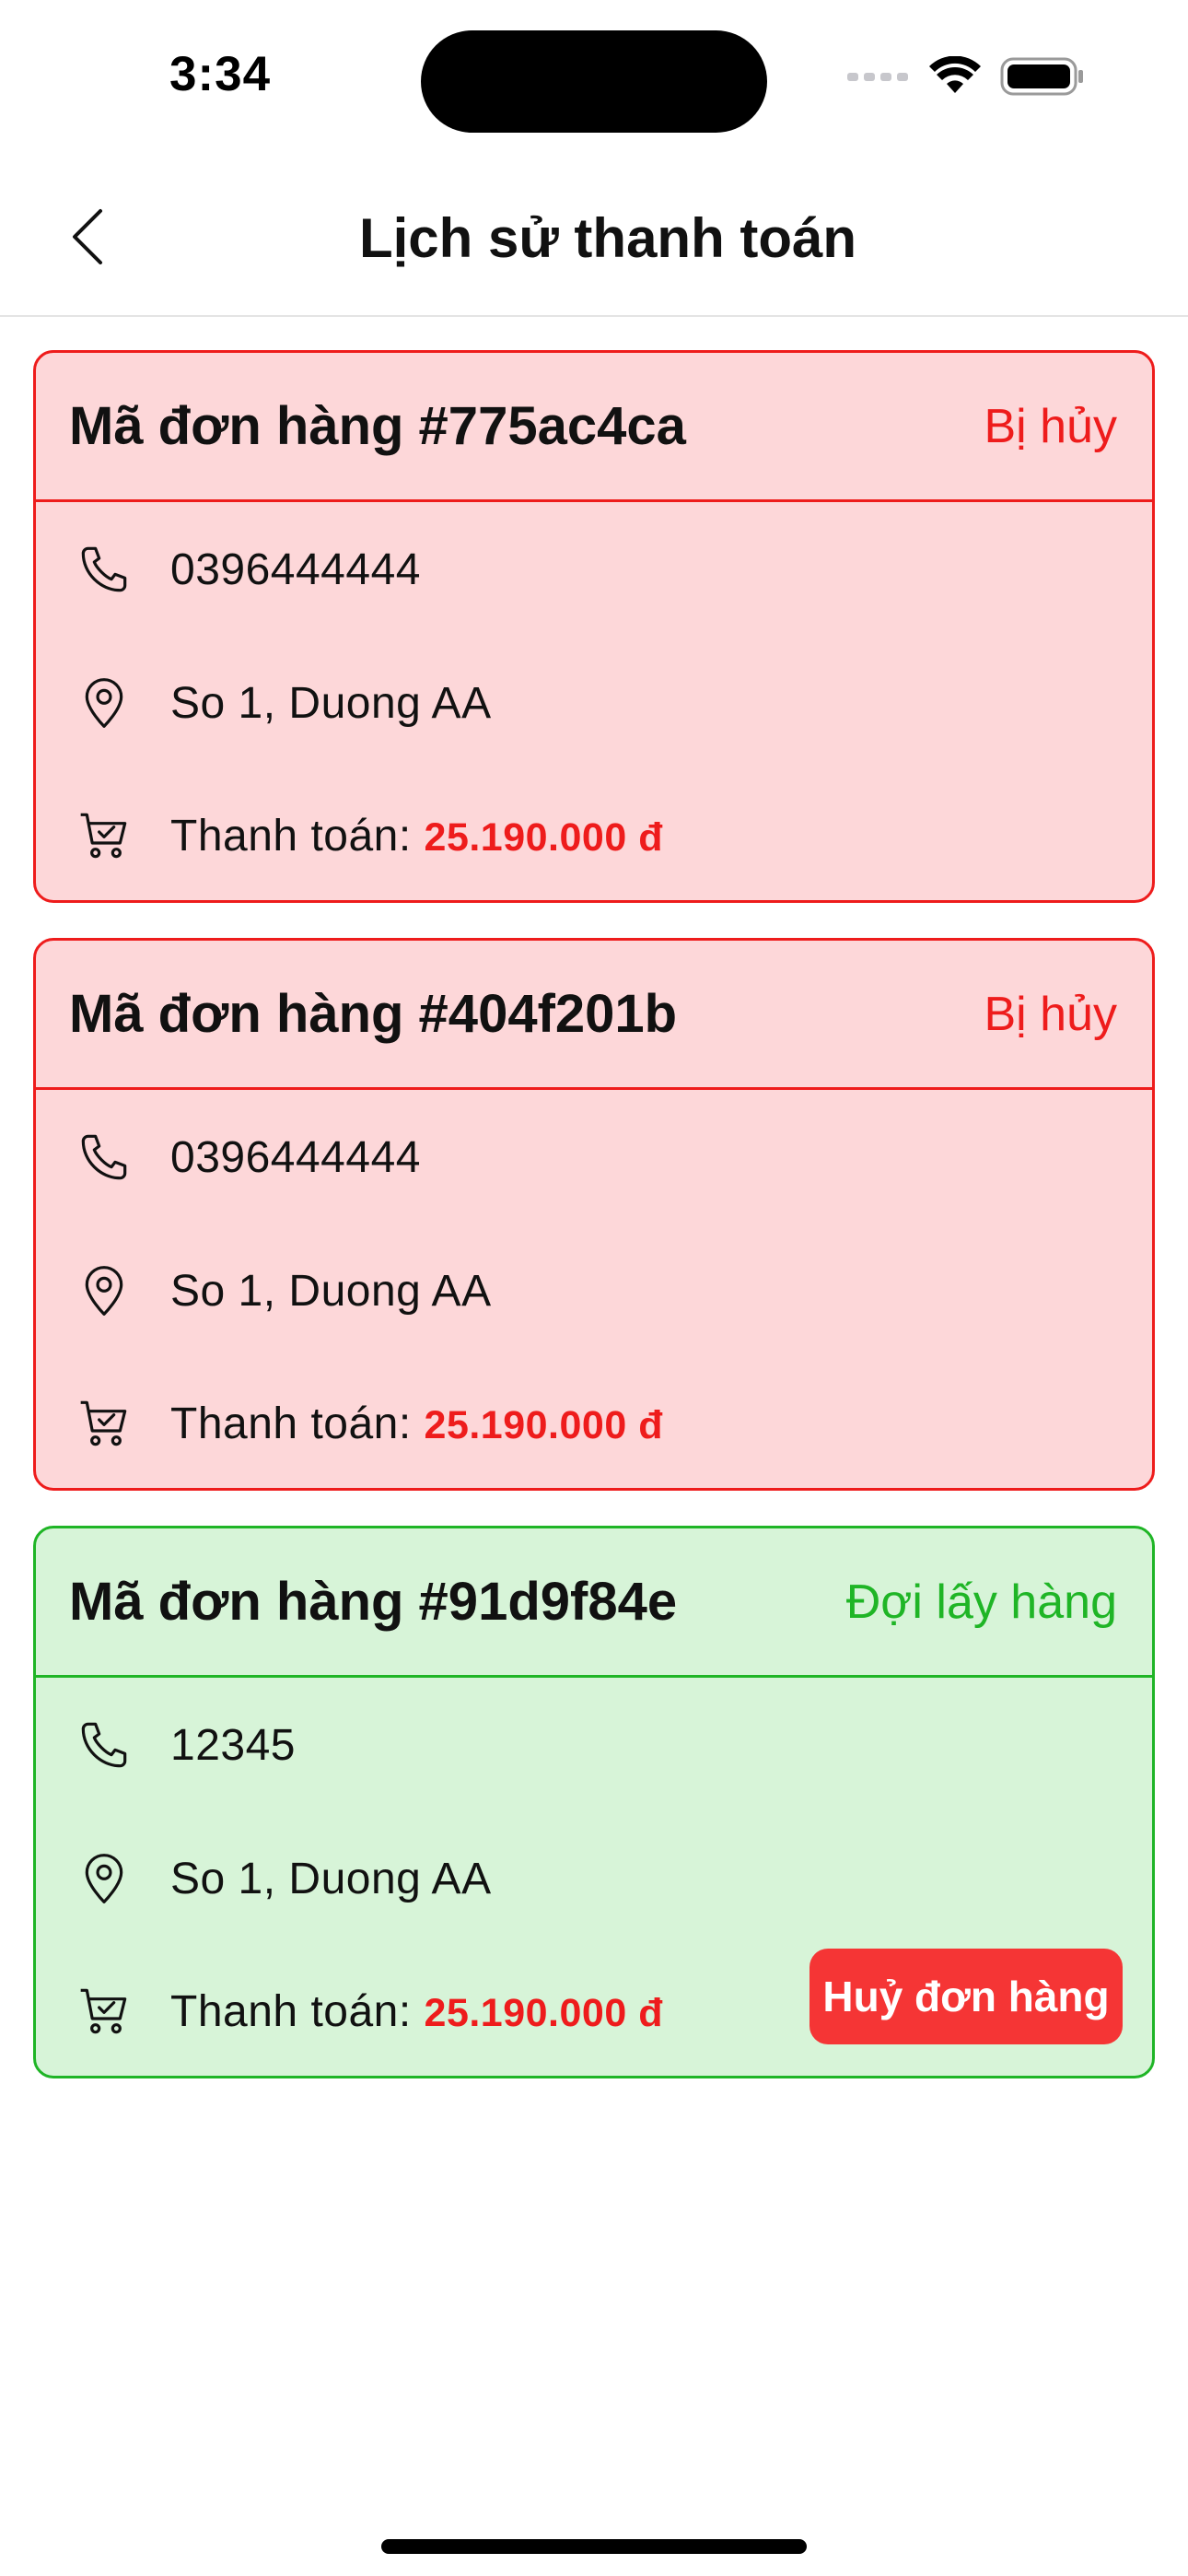  What do you see at coordinates (981, 1602) in the screenshot?
I see `order-status-badge: Đợi lấy hàng` at bounding box center [981, 1602].